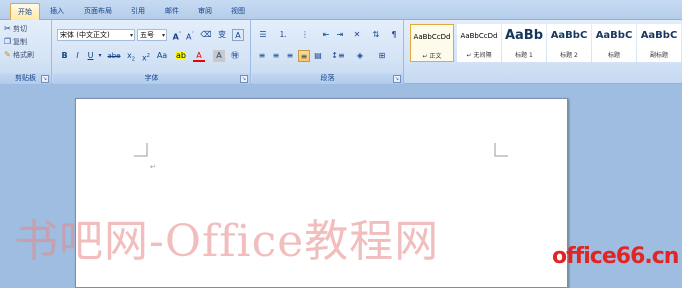 The width and height of the screenshot is (682, 288). Describe the element at coordinates (153, 167) in the screenshot. I see `paragraph-mark: ↵` at that location.